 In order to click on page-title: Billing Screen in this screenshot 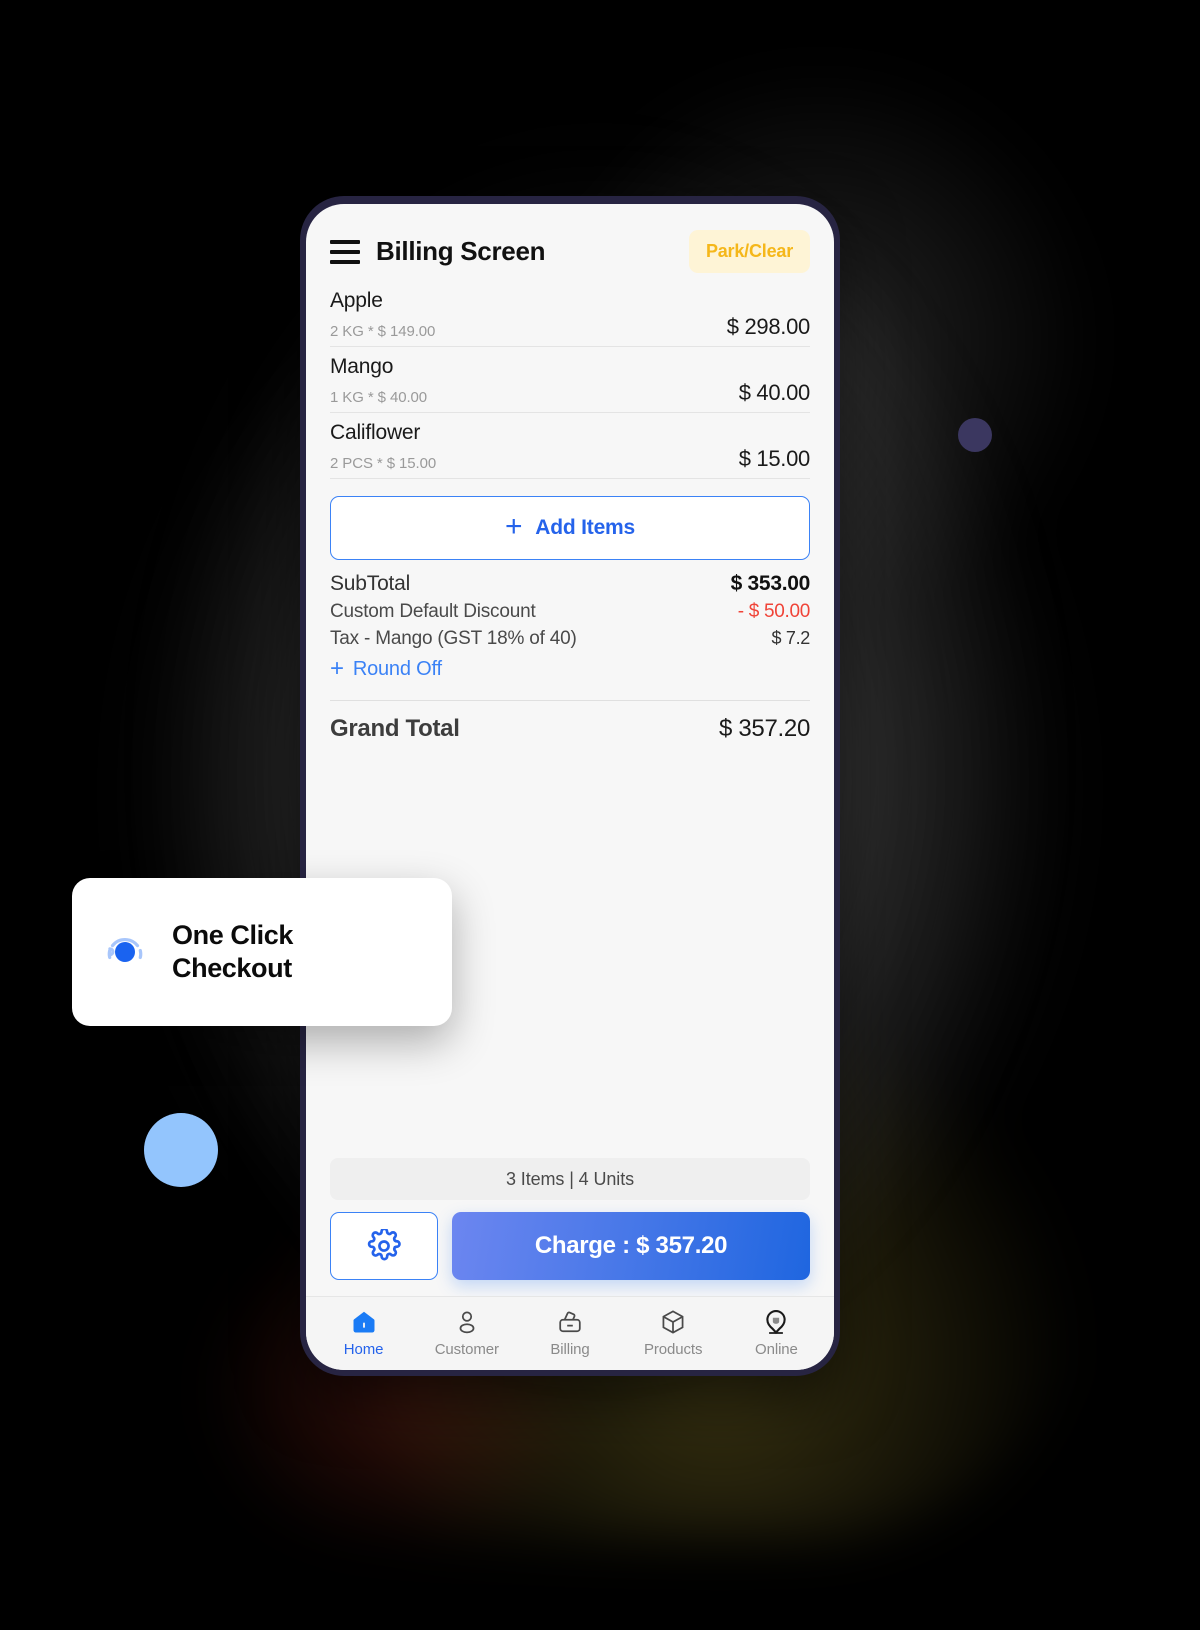, I will do `click(461, 251)`.